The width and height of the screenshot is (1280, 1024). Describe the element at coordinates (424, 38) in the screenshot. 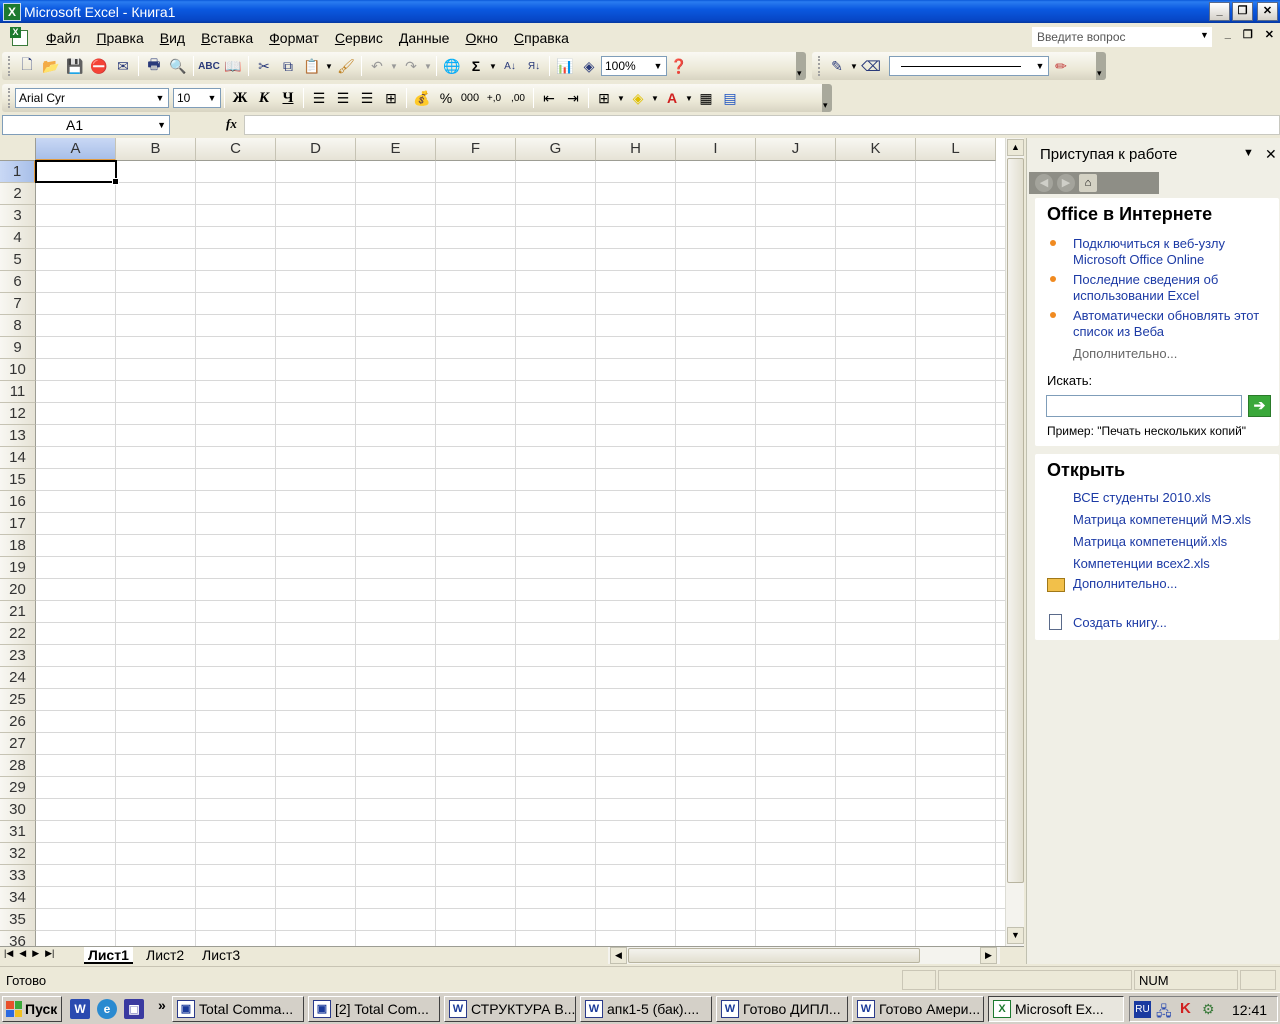

I see `menu-data: Данные` at that location.